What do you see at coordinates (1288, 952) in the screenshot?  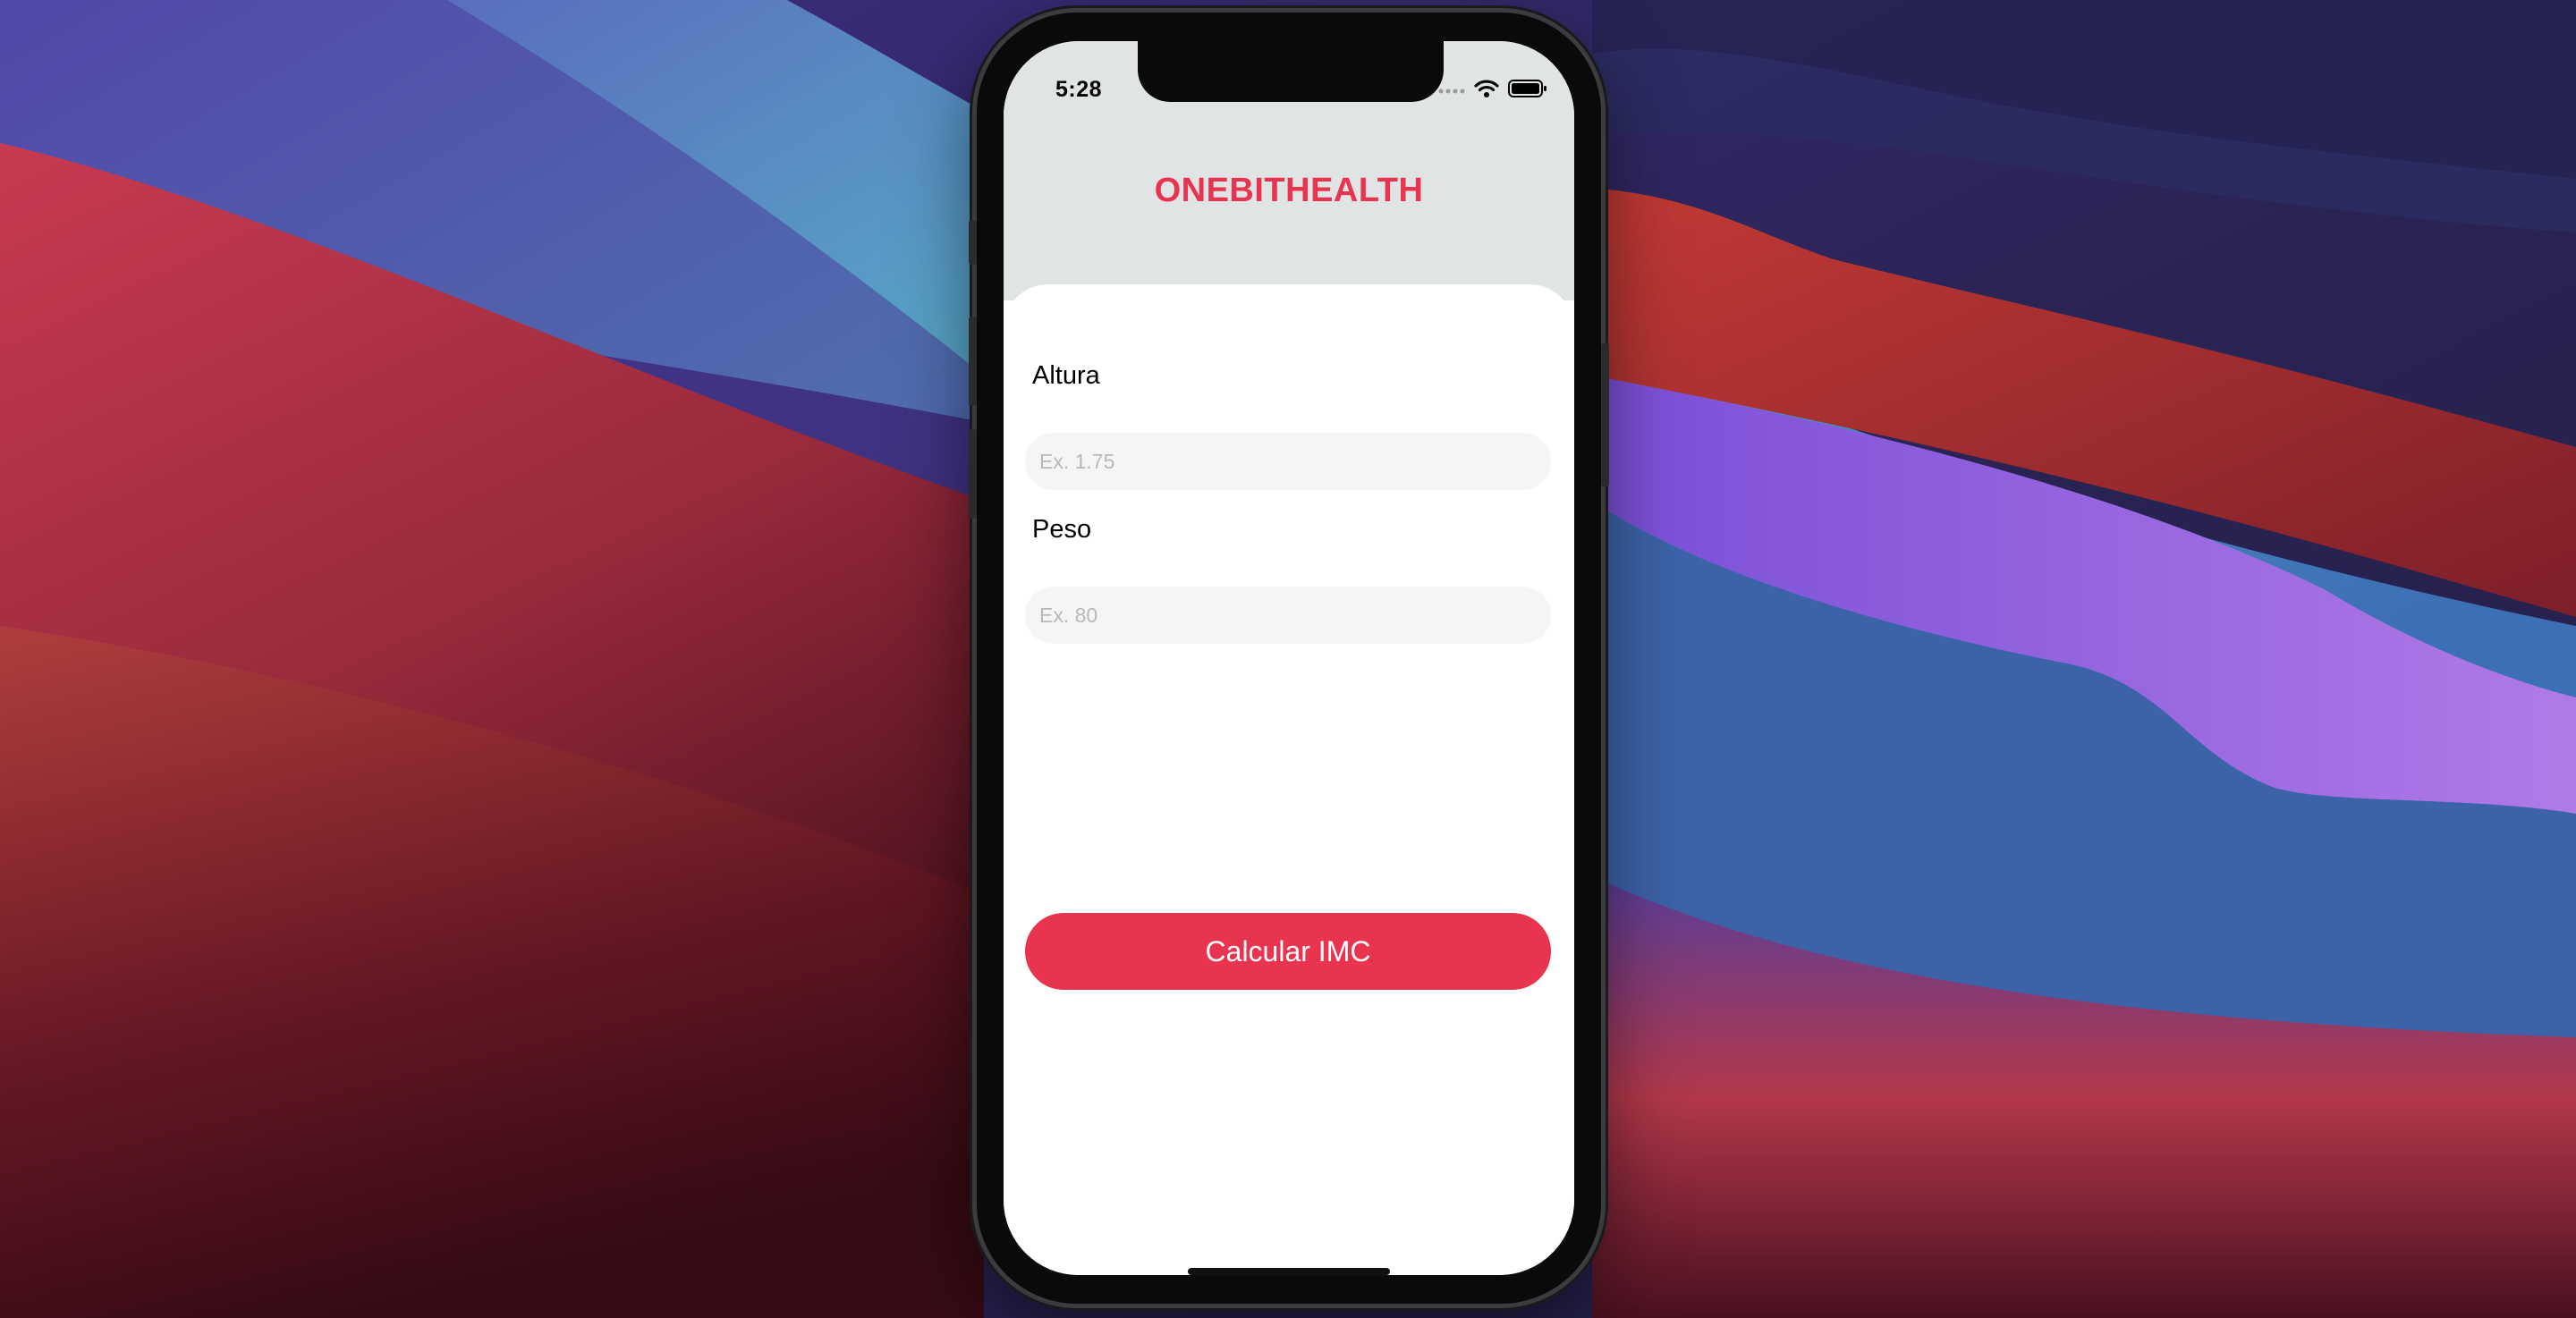 I see `calculate-imc-button: Calcular IMC` at bounding box center [1288, 952].